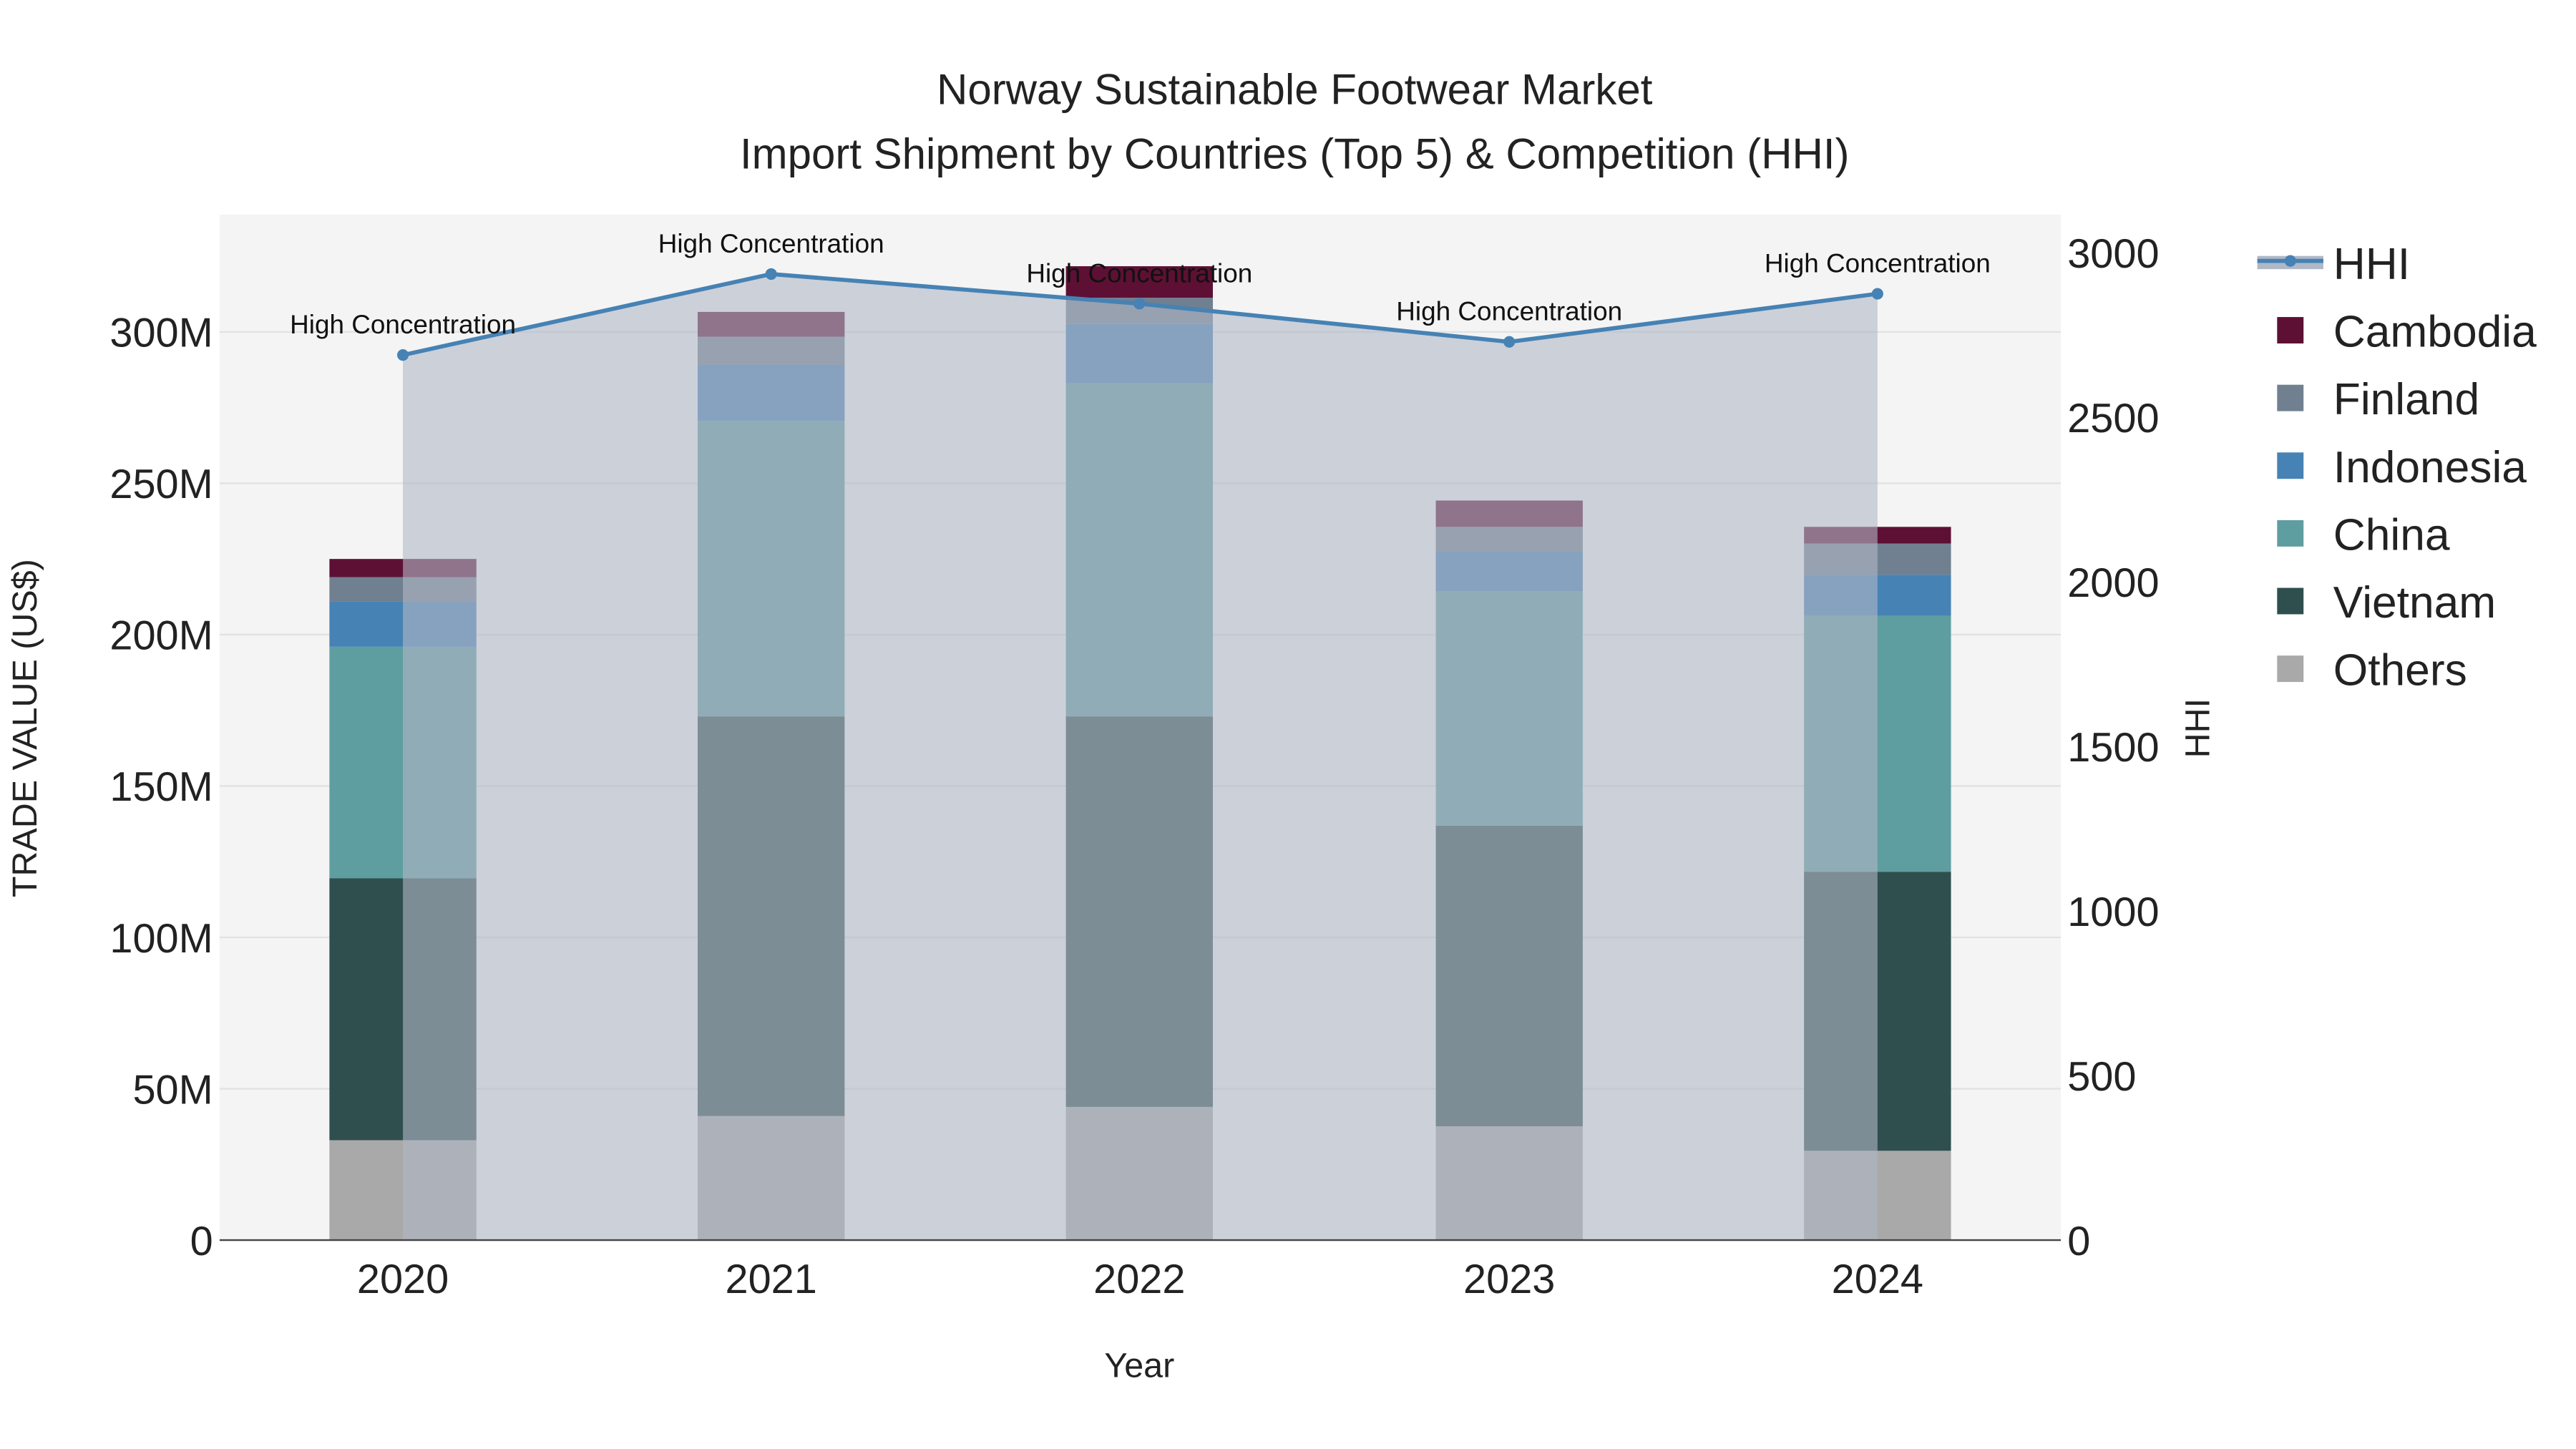 This screenshot has width=2576, height=1449. What do you see at coordinates (2113, 418) in the screenshot?
I see `y2-tick-label: 2500` at bounding box center [2113, 418].